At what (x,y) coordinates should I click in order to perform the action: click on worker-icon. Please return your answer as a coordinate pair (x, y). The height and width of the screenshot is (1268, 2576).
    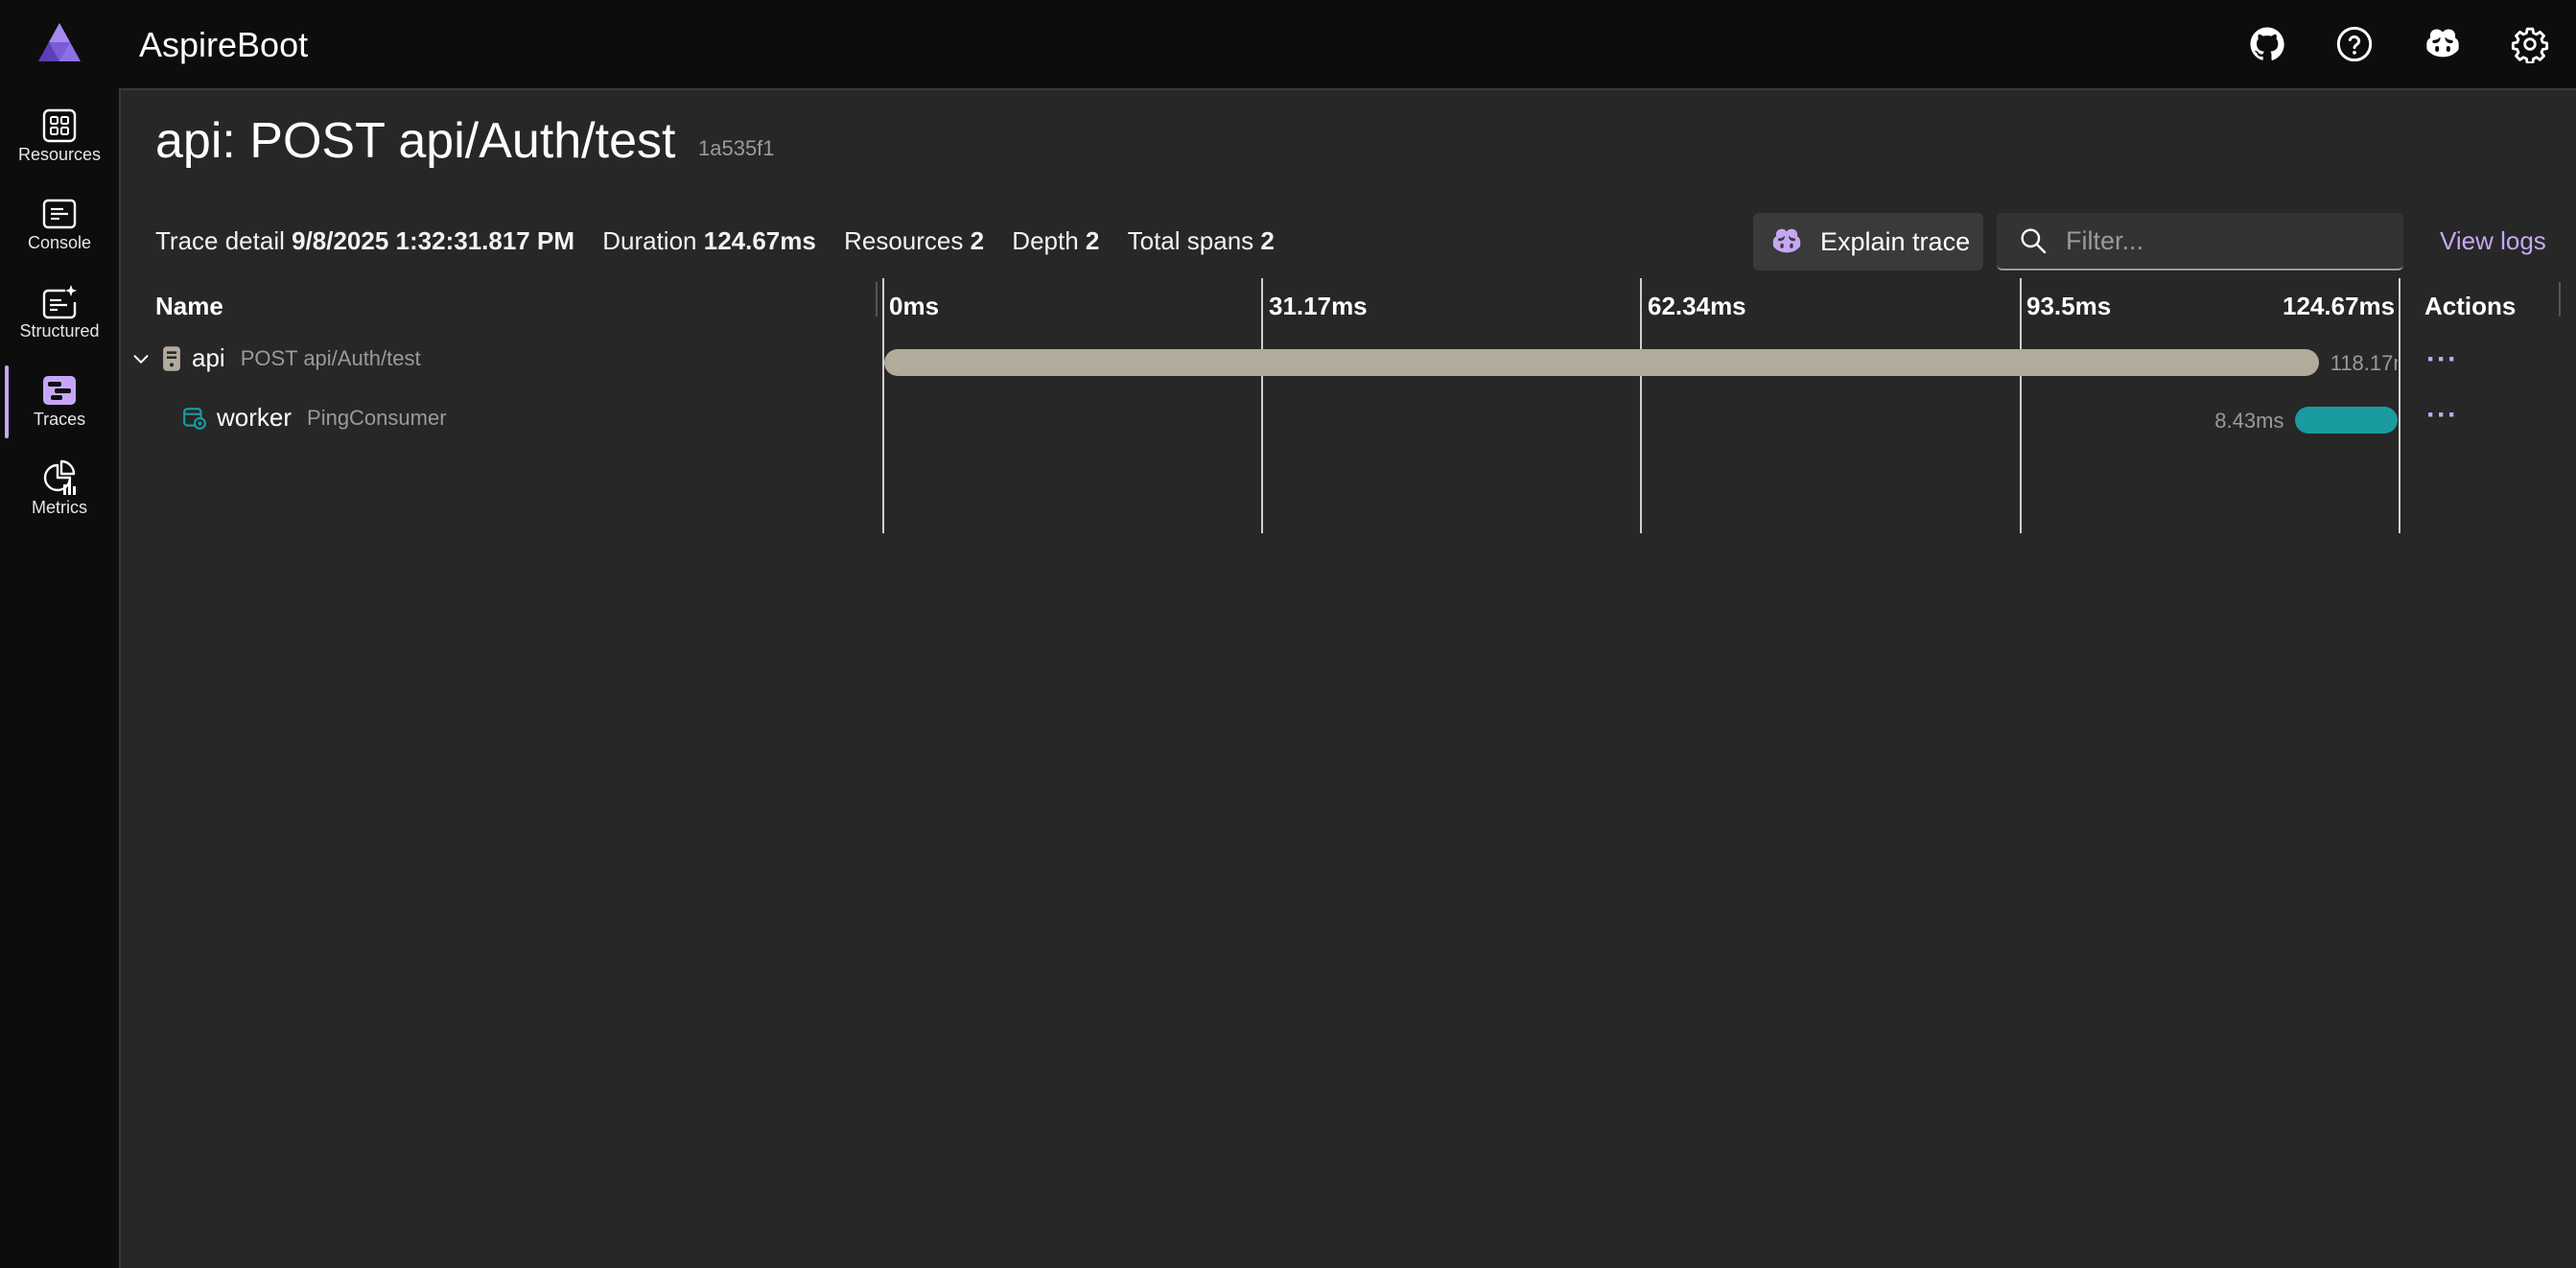
    Looking at the image, I should click on (194, 418).